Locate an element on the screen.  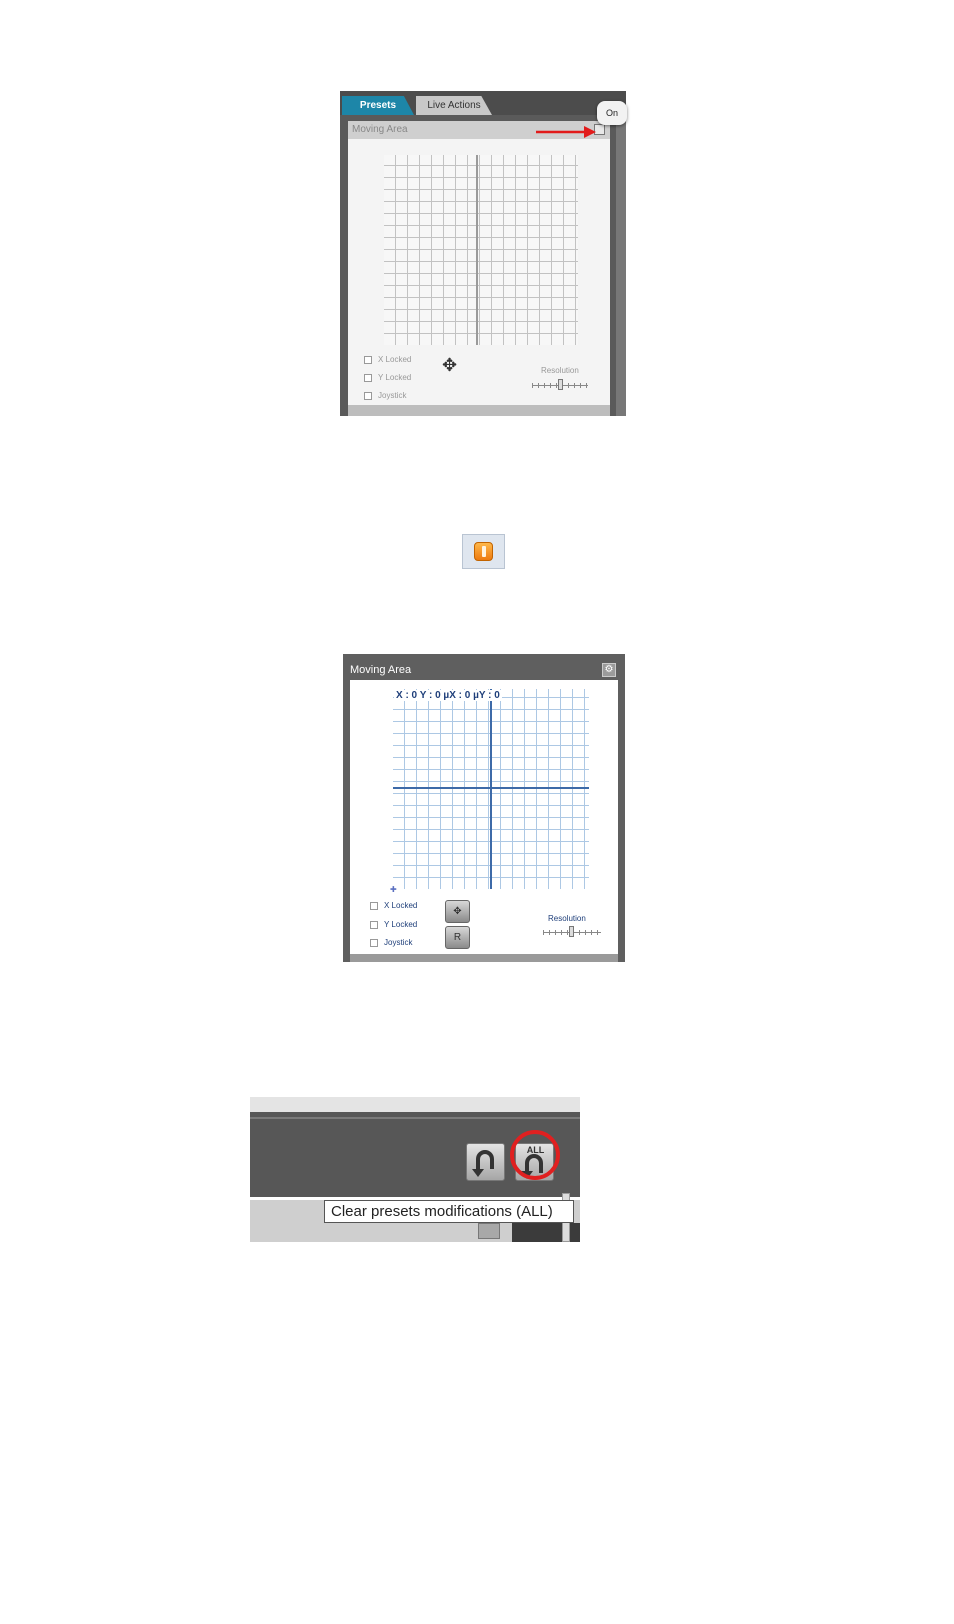
power-on-button is located at coordinates (483, 551).